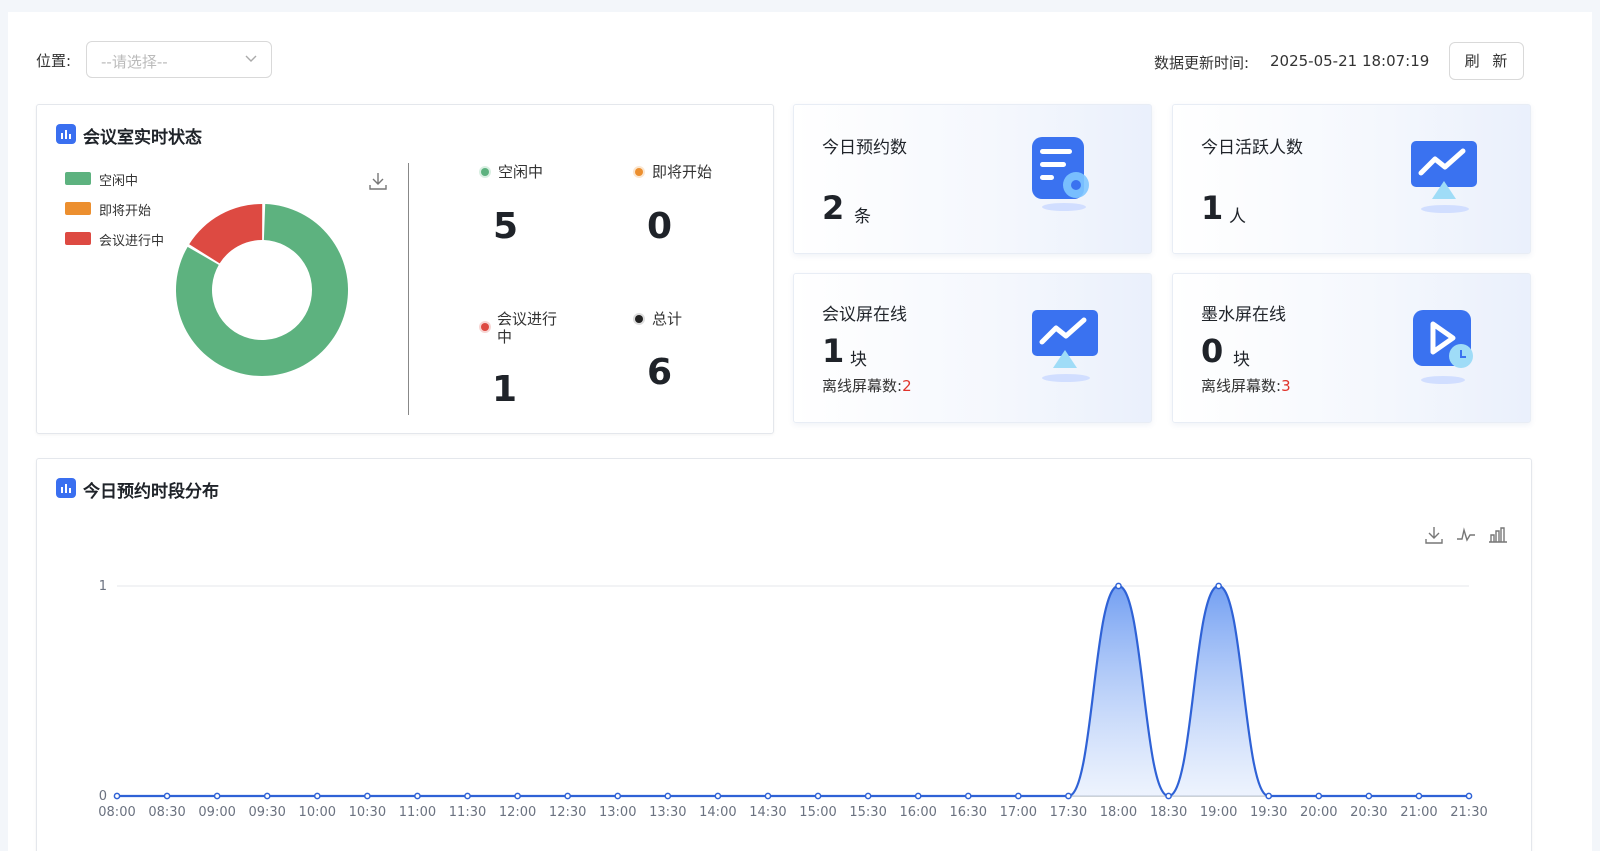 This screenshot has width=1600, height=851. What do you see at coordinates (862, 217) in the screenshot?
I see `kpi-unit: 条` at bounding box center [862, 217].